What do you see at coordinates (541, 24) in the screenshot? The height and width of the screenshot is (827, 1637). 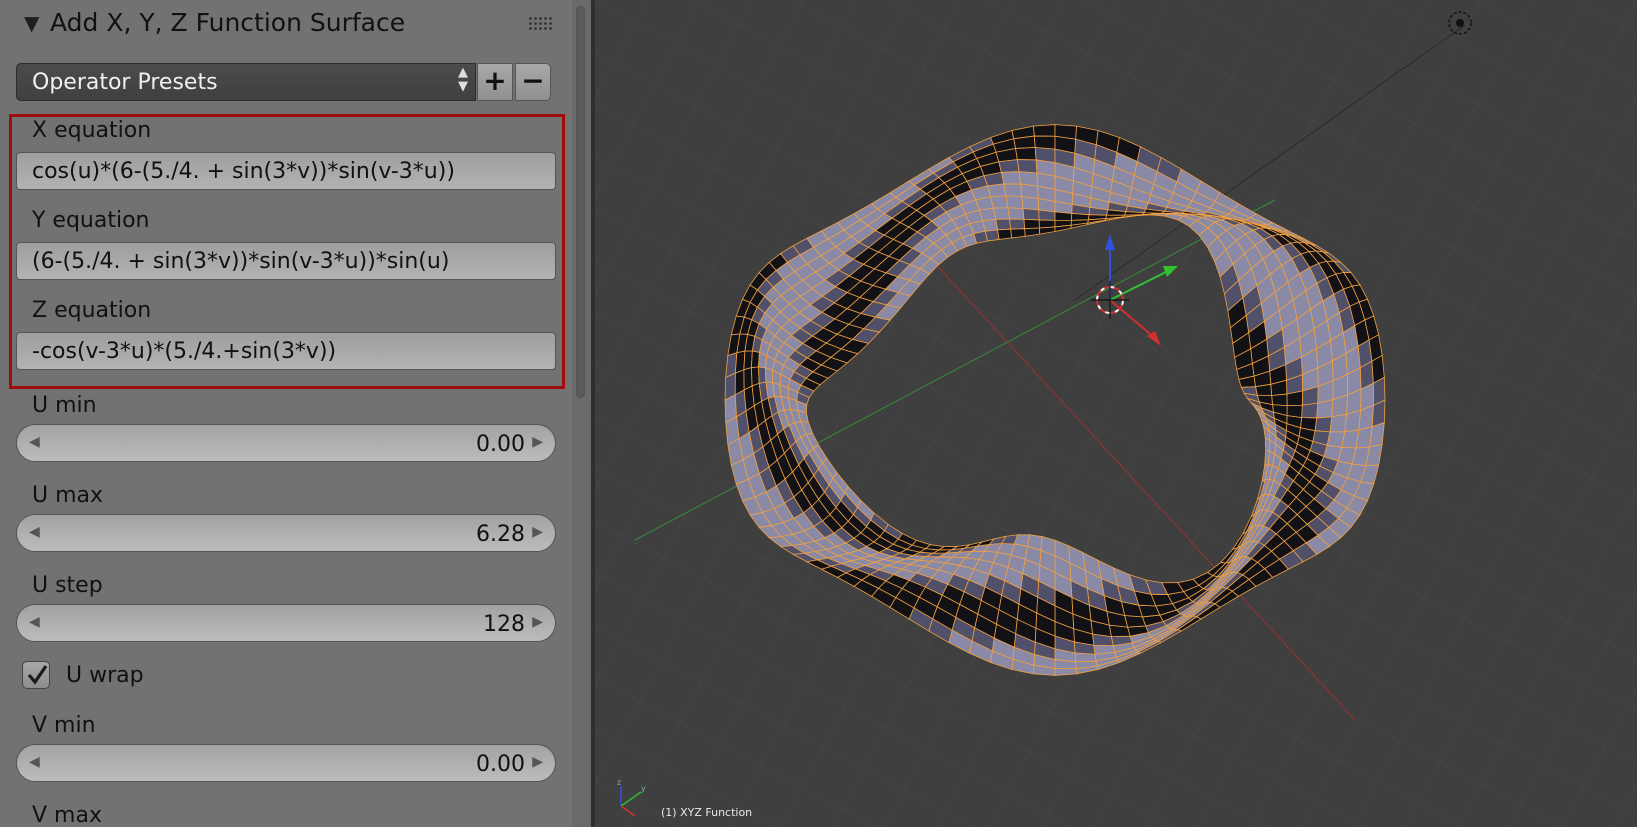 I see `drag-grip-icon` at bounding box center [541, 24].